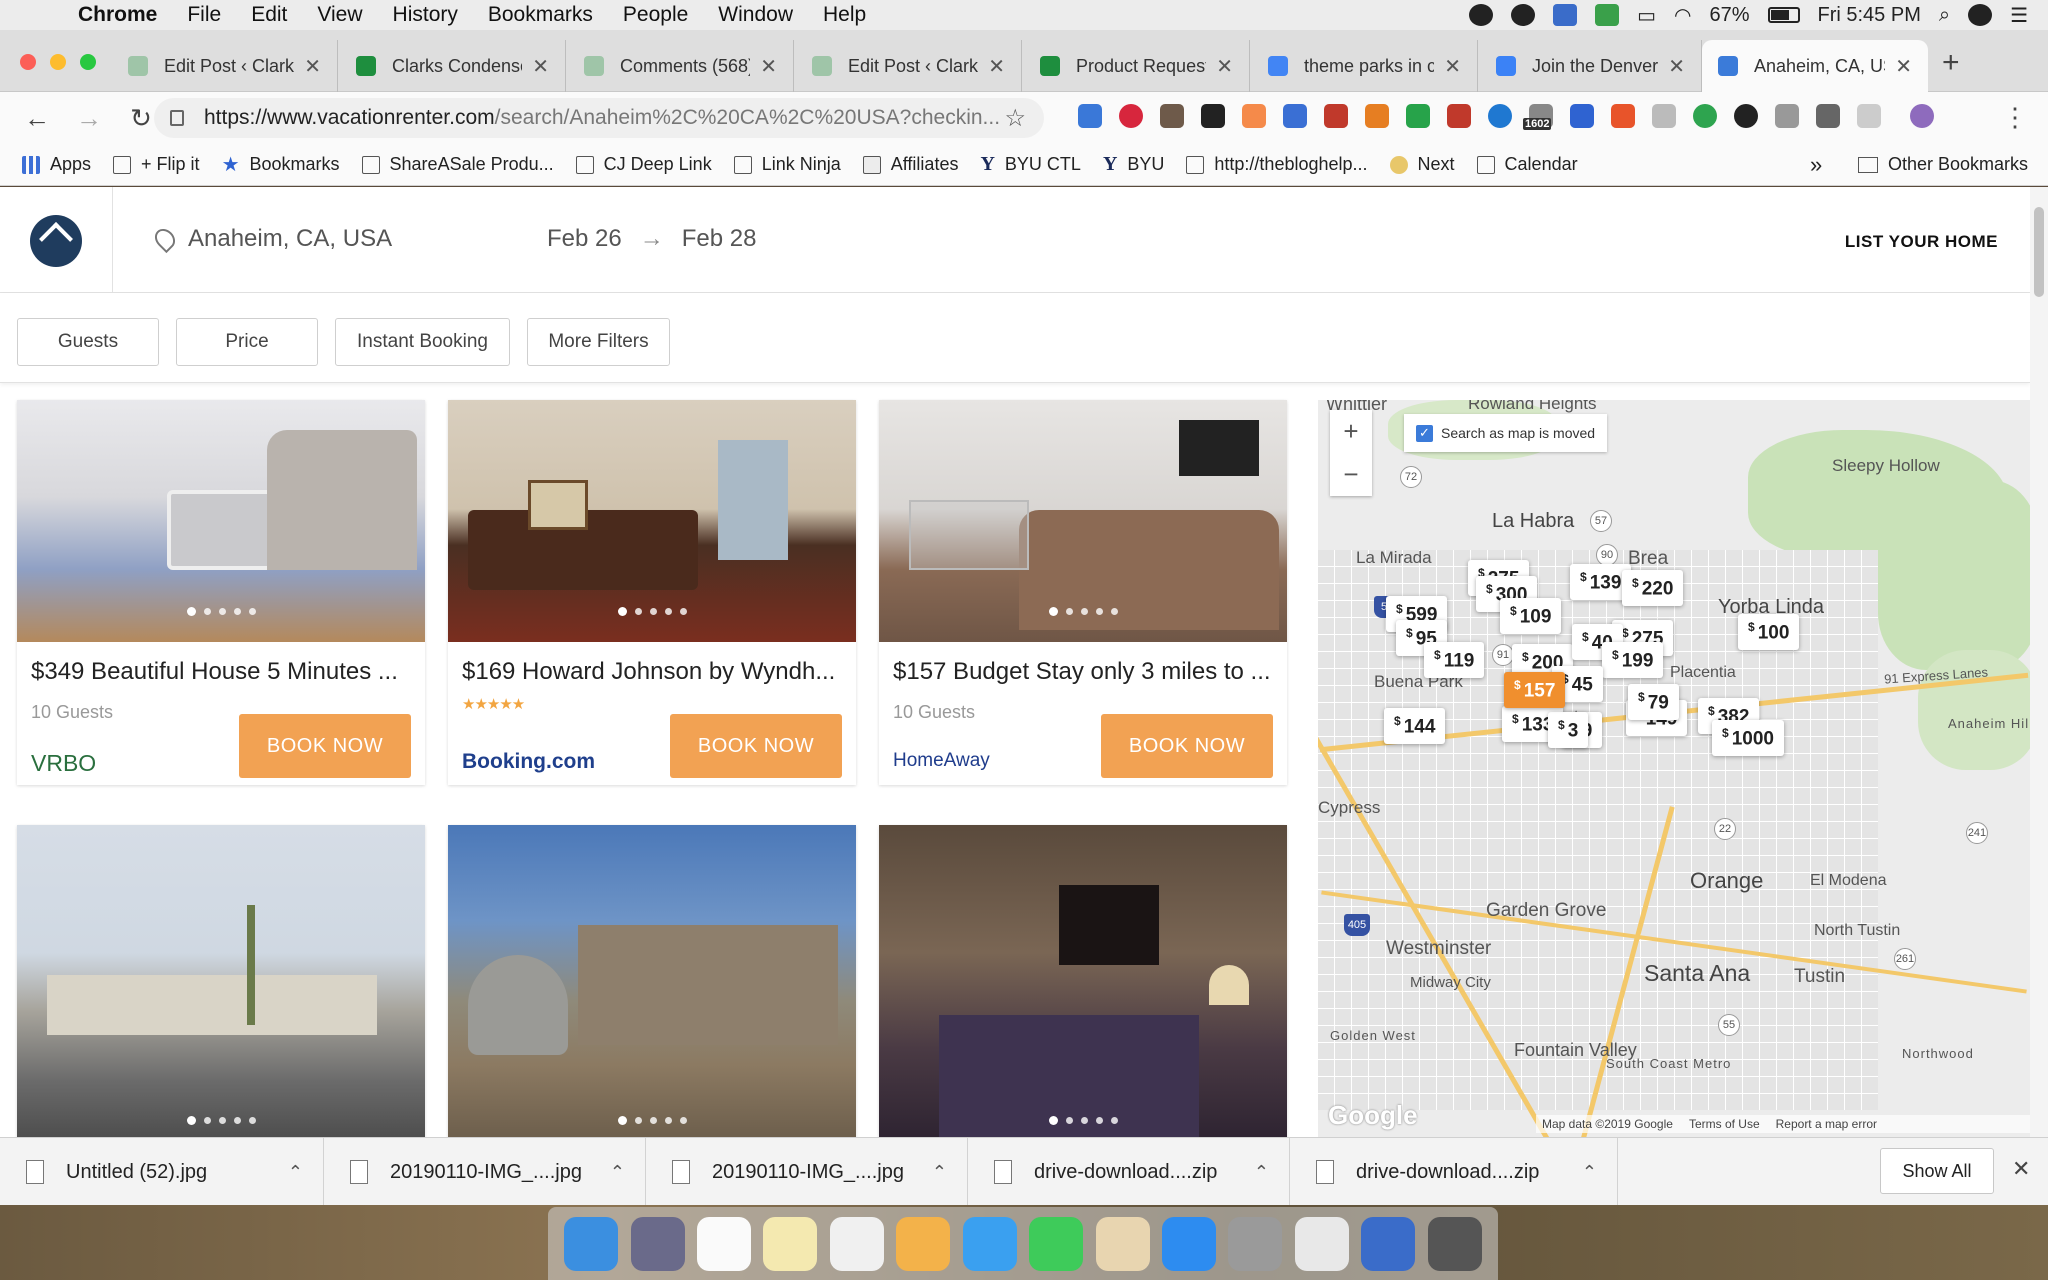  Describe the element at coordinates (1815, 66) in the screenshot. I see `tab-anaheim: Anaheim, CA, USA ✕` at that location.